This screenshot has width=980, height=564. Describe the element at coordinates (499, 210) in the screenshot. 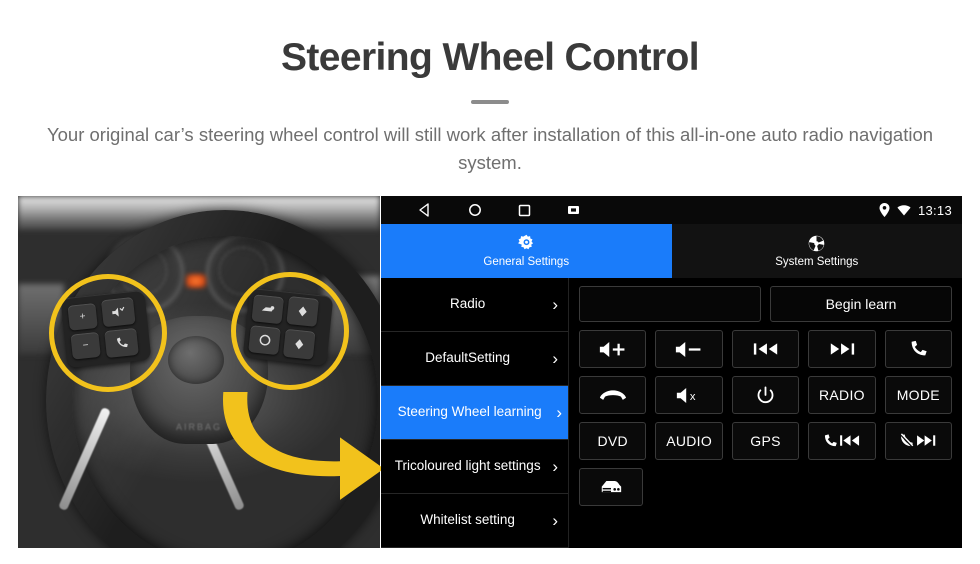

I see `navigation-bar` at that location.